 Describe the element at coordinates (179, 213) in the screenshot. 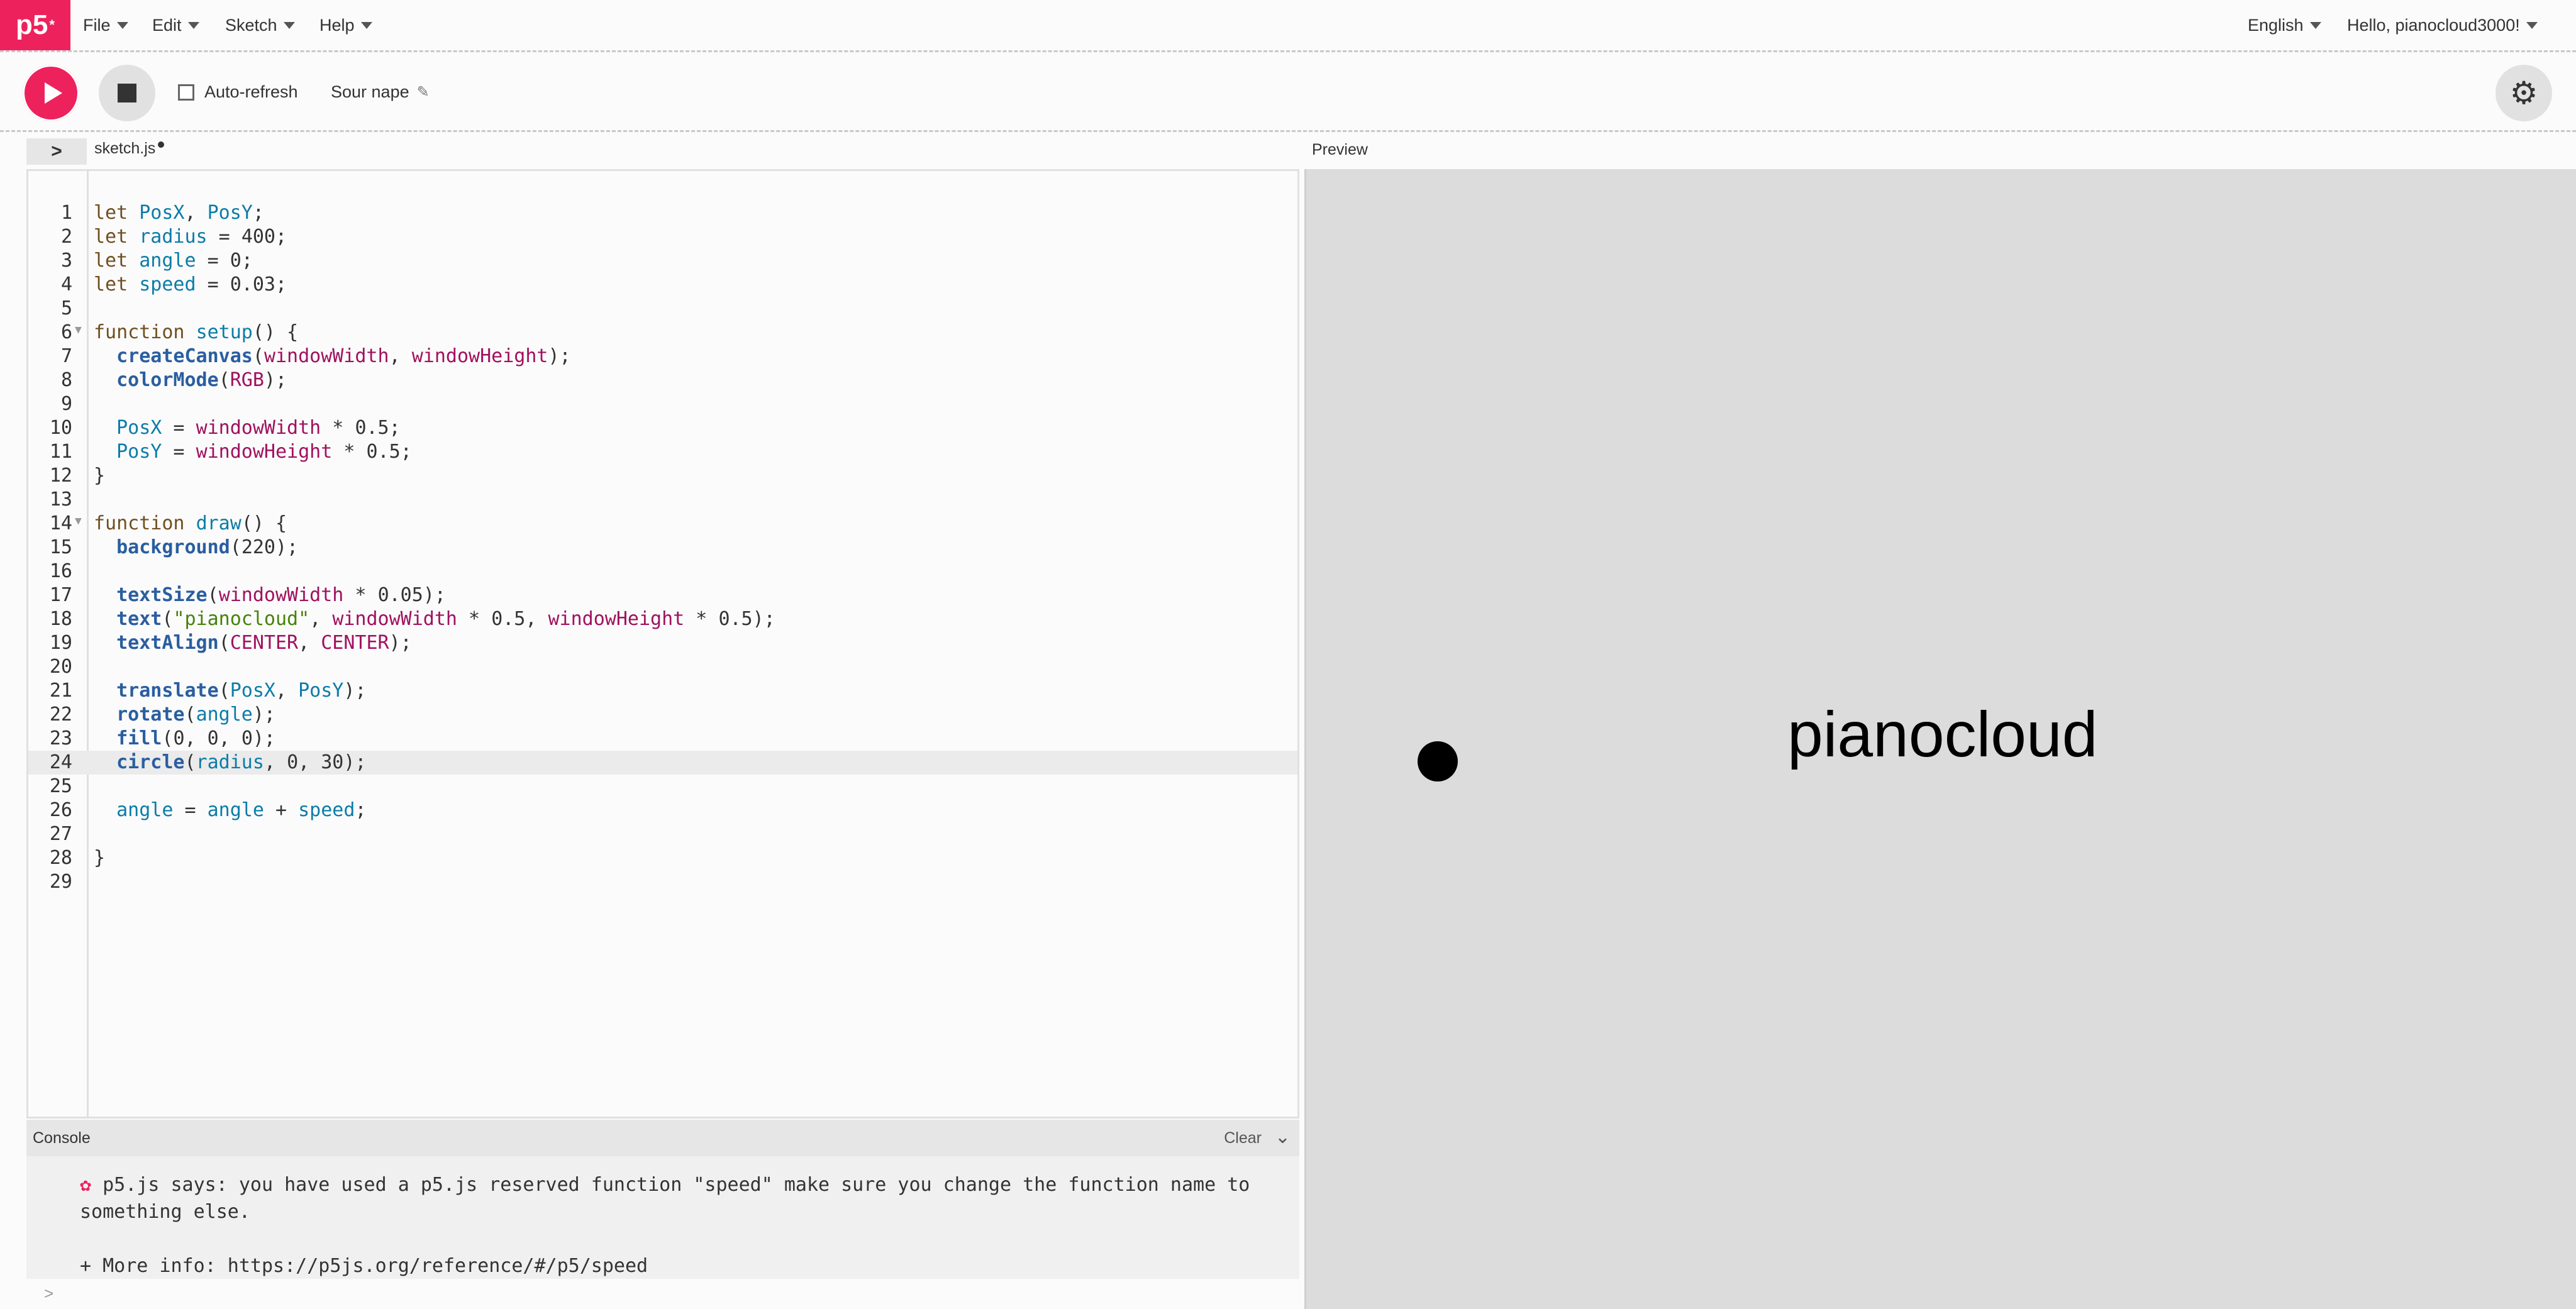

I see `code-text: let PosX, PosY;` at that location.